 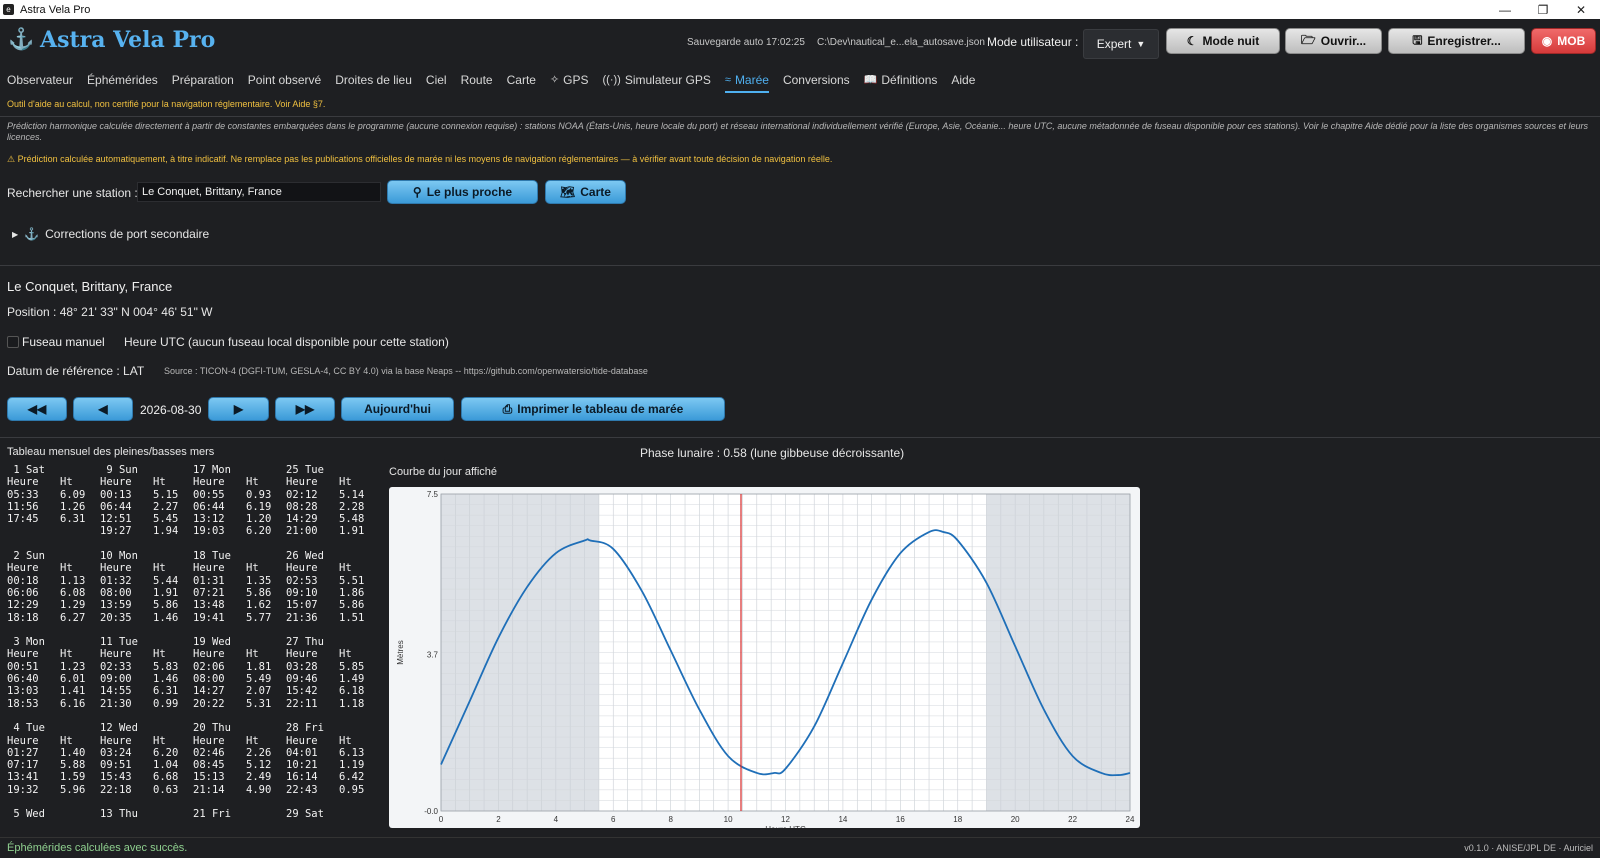 What do you see at coordinates (111, 40) in the screenshot?
I see `app-logo: ⚓ Astra Vela Pro` at bounding box center [111, 40].